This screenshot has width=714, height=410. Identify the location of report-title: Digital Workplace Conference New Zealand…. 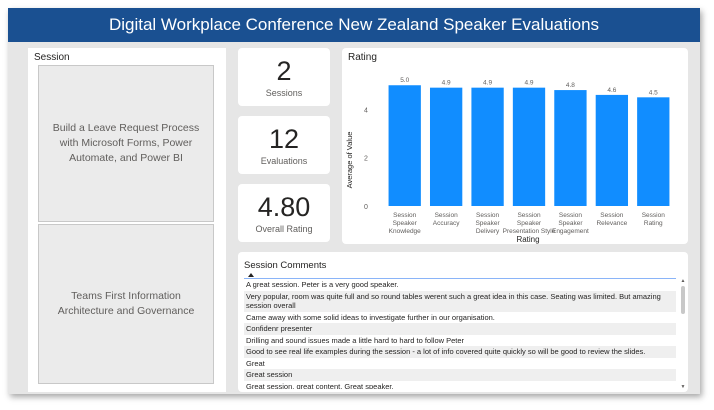
(354, 25).